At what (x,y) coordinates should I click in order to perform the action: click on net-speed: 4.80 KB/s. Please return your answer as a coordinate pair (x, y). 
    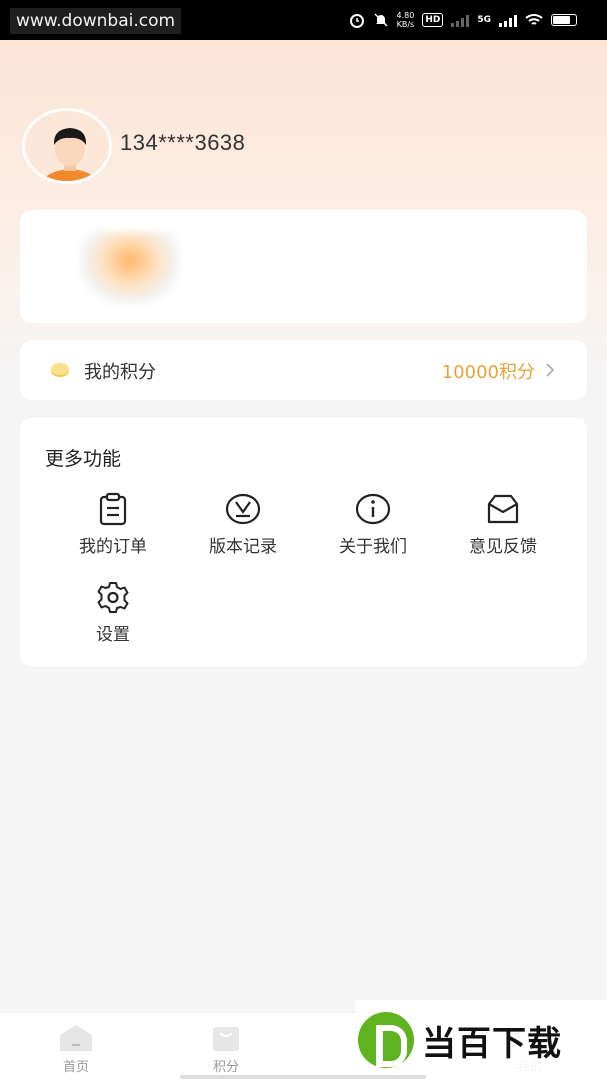
    Looking at the image, I should click on (406, 20).